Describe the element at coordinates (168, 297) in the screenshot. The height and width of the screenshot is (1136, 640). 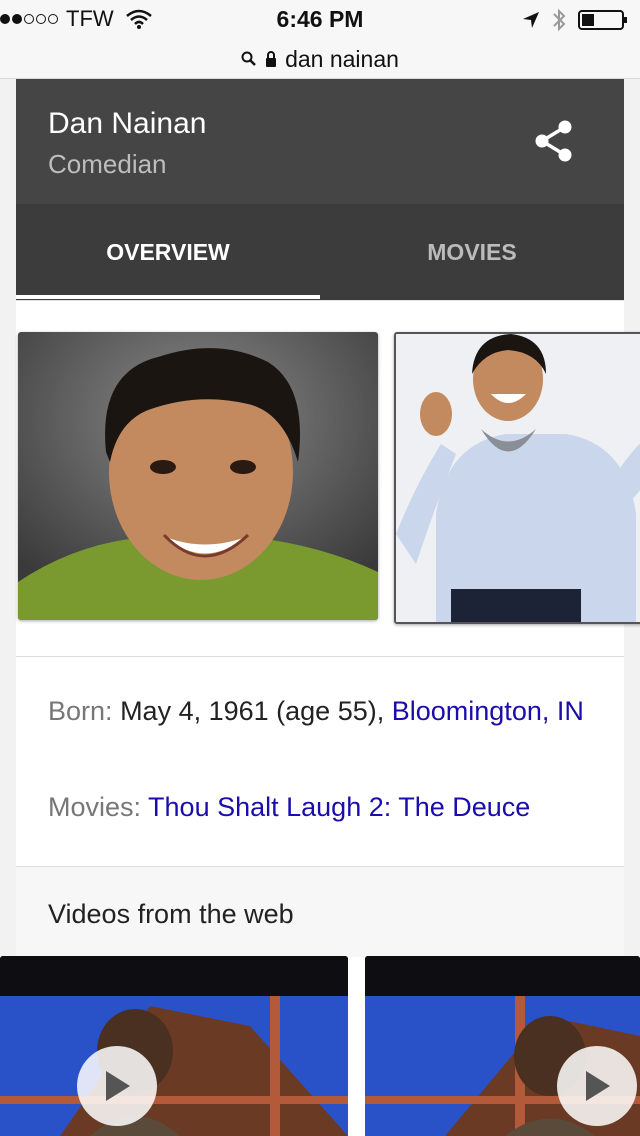
I see `active-tab-indicator` at that location.